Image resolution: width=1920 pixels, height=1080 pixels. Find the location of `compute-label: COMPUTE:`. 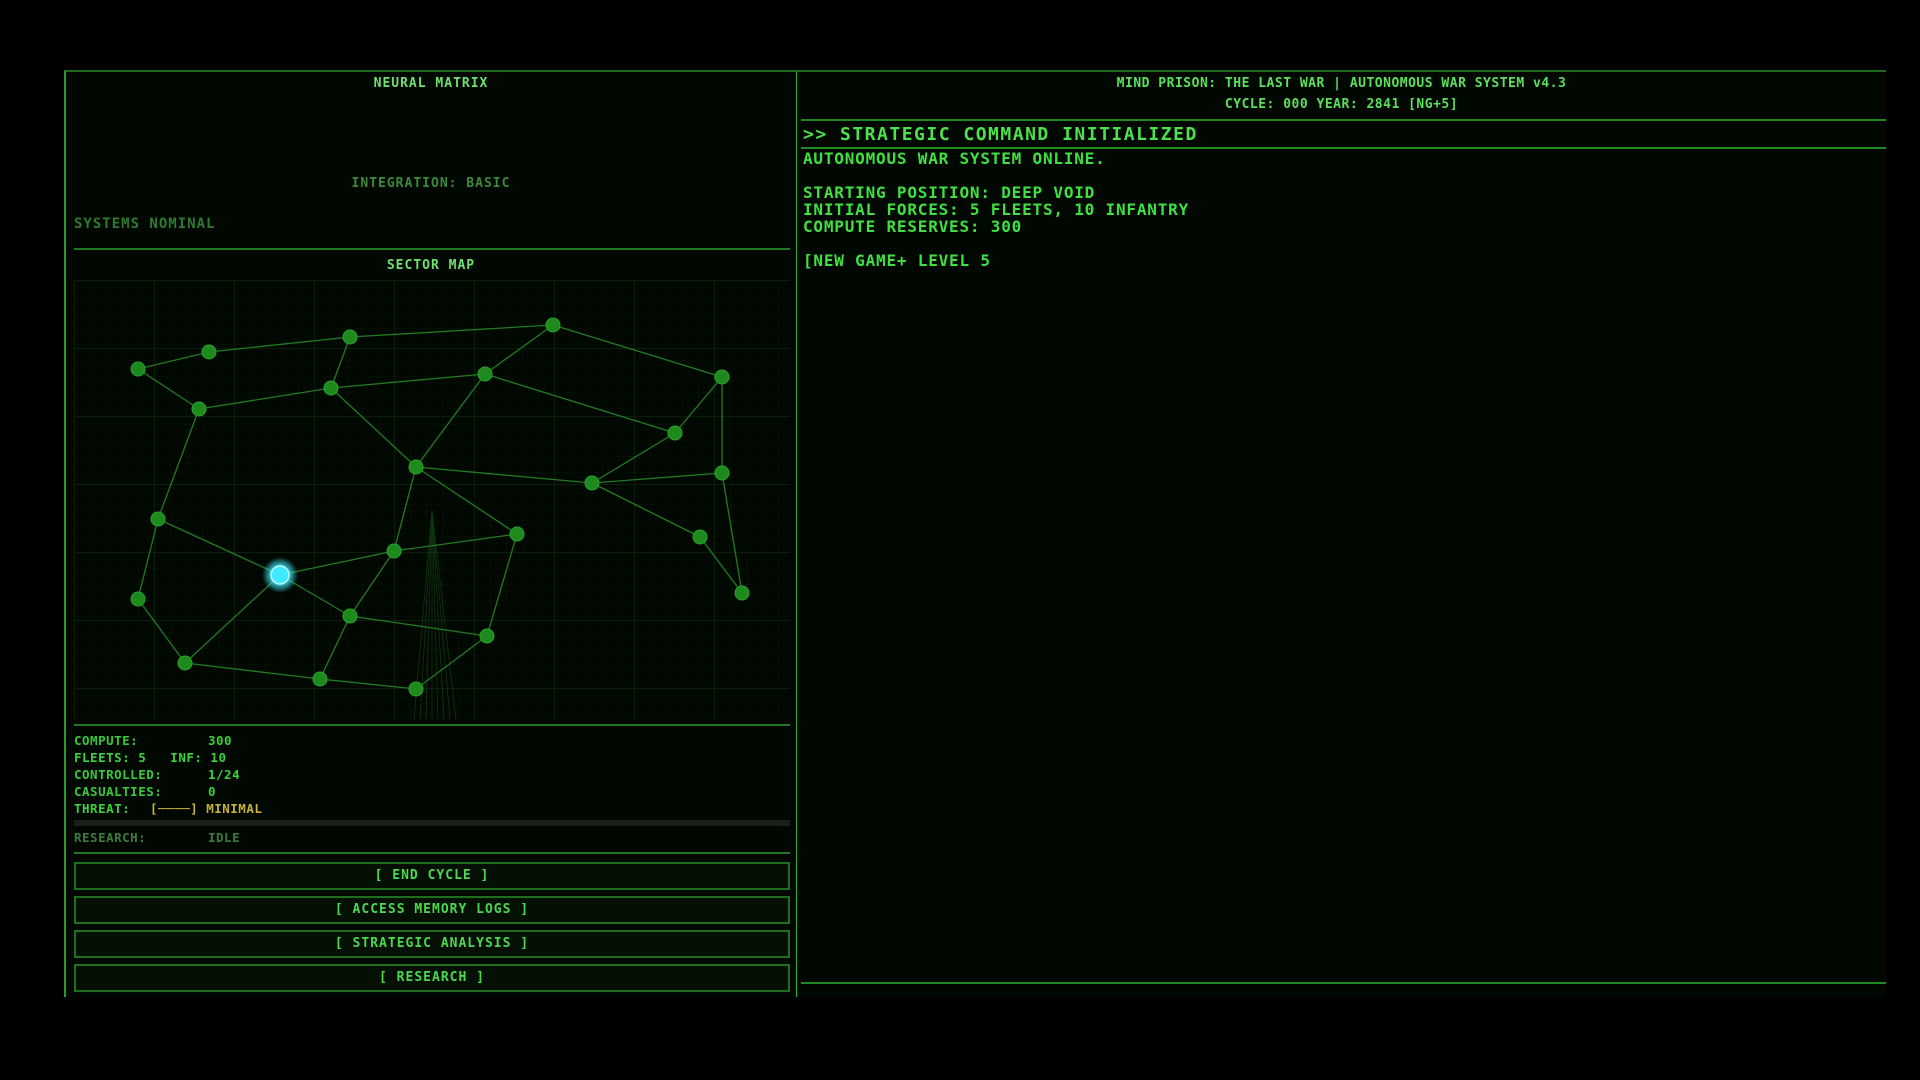

compute-label: COMPUTE: is located at coordinates (106, 740).